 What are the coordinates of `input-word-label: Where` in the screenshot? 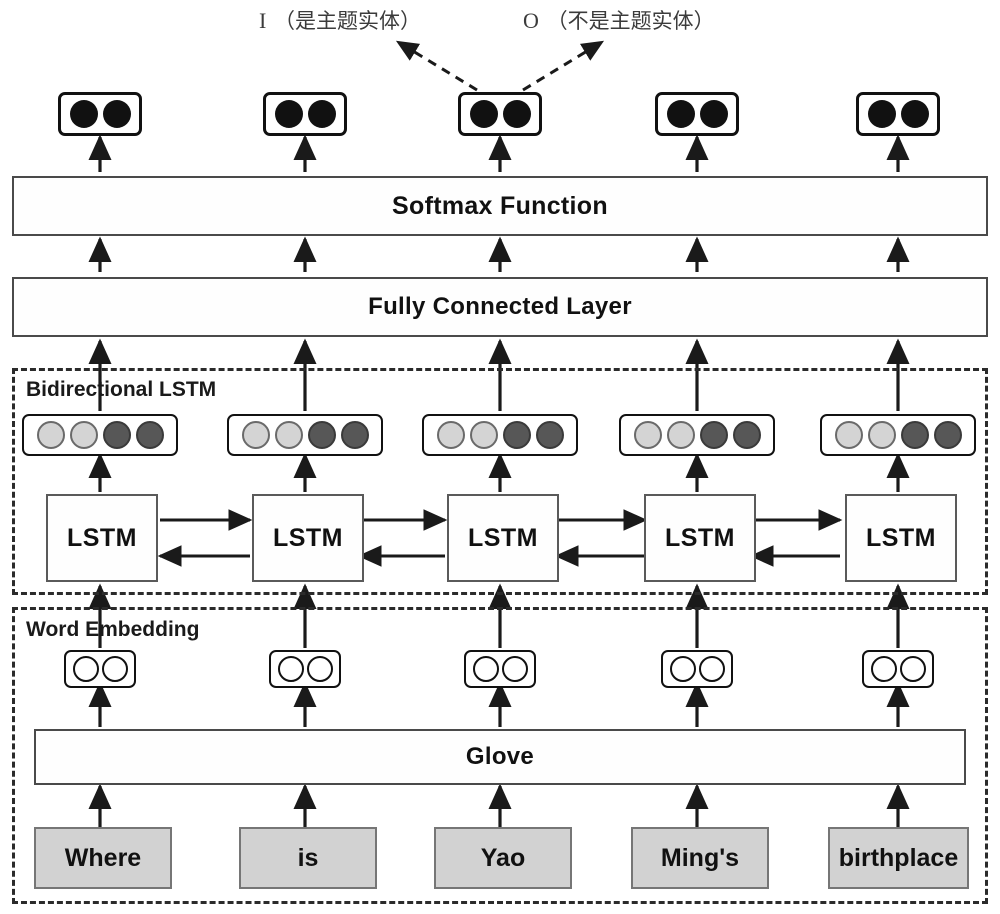 It's located at (103, 857).